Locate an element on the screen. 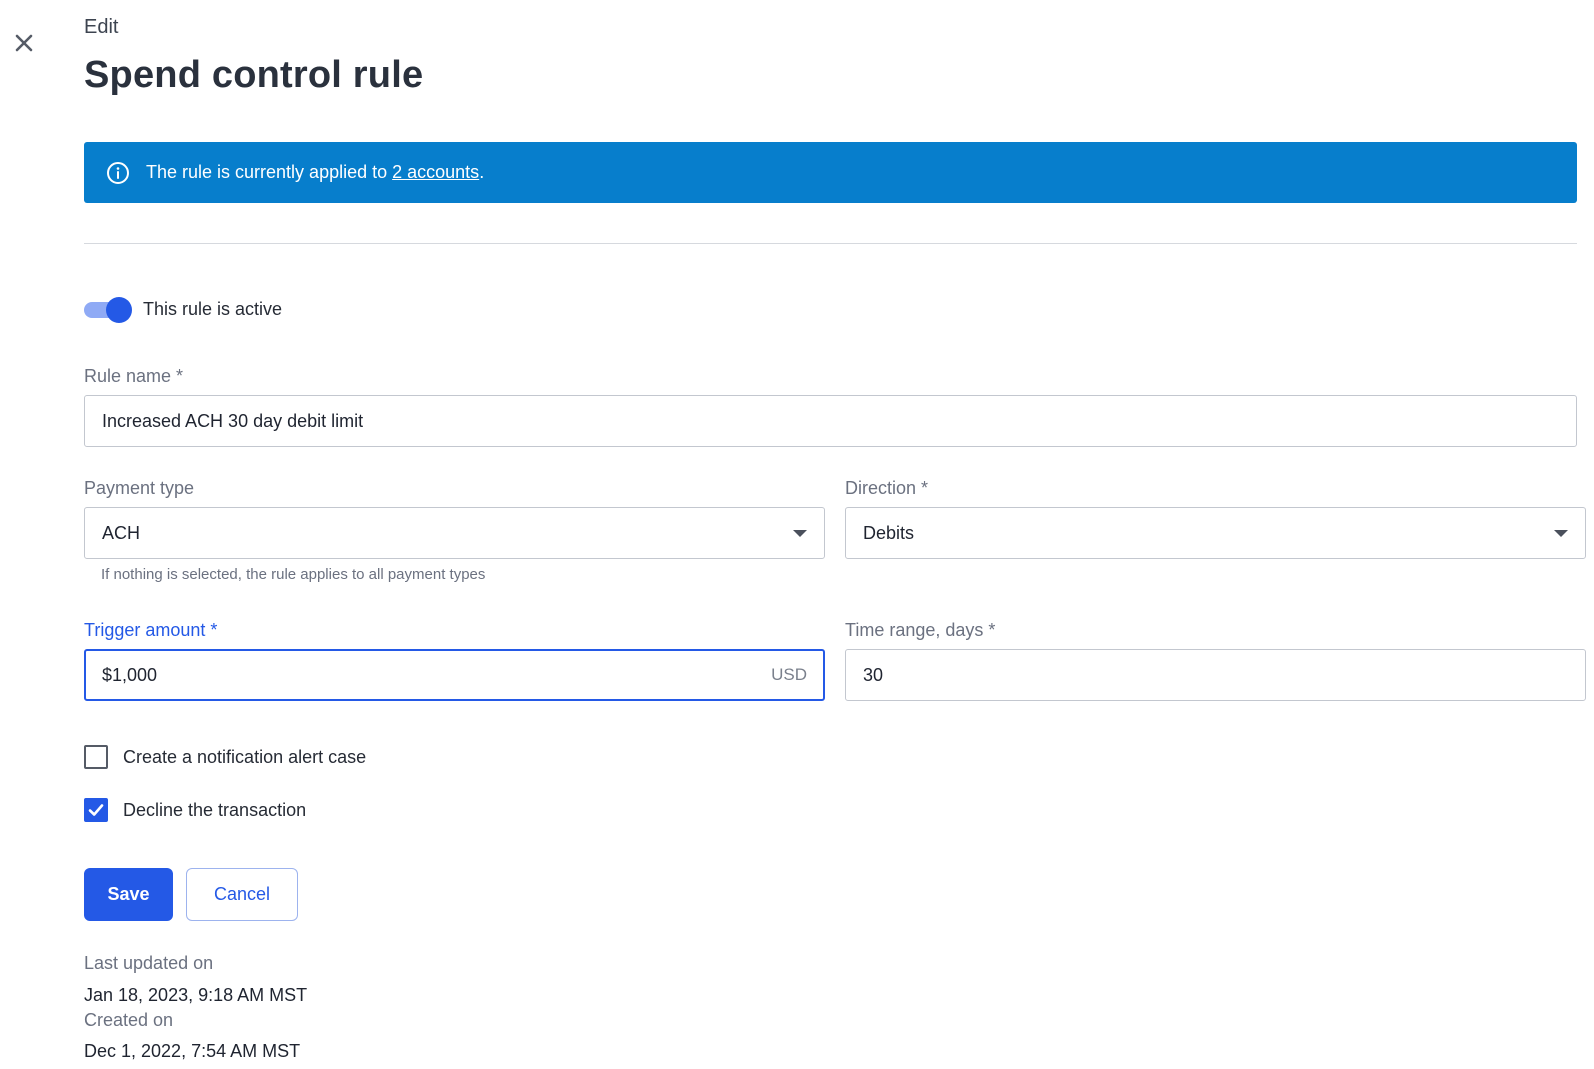  page-eyebrow: Edit is located at coordinates (101, 27).